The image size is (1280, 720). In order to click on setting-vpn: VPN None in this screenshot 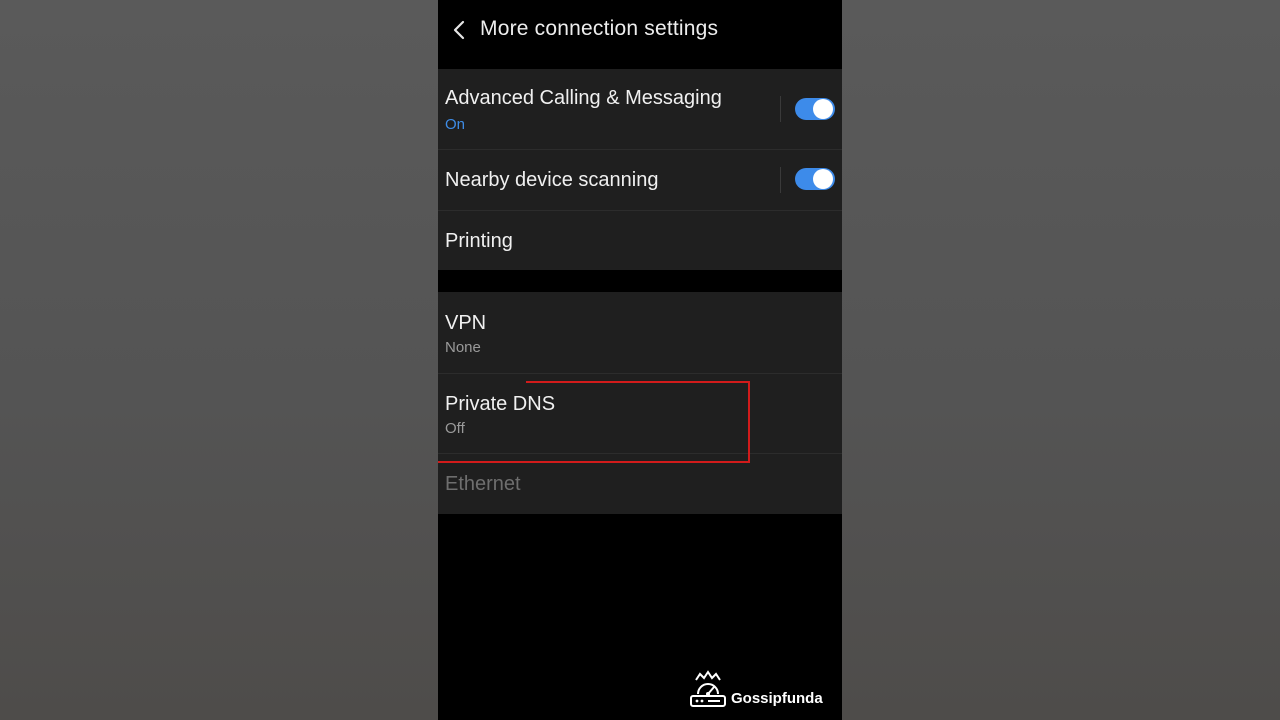, I will do `click(640, 332)`.